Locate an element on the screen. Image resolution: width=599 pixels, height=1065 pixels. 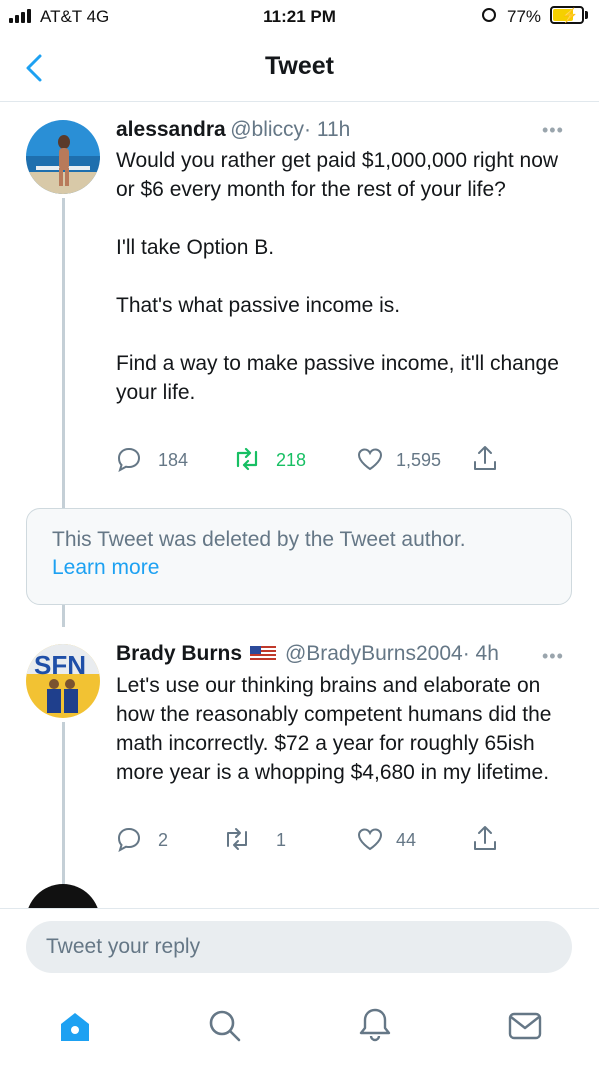
author-handle: @BradyBurns2004 is located at coordinates (374, 653).